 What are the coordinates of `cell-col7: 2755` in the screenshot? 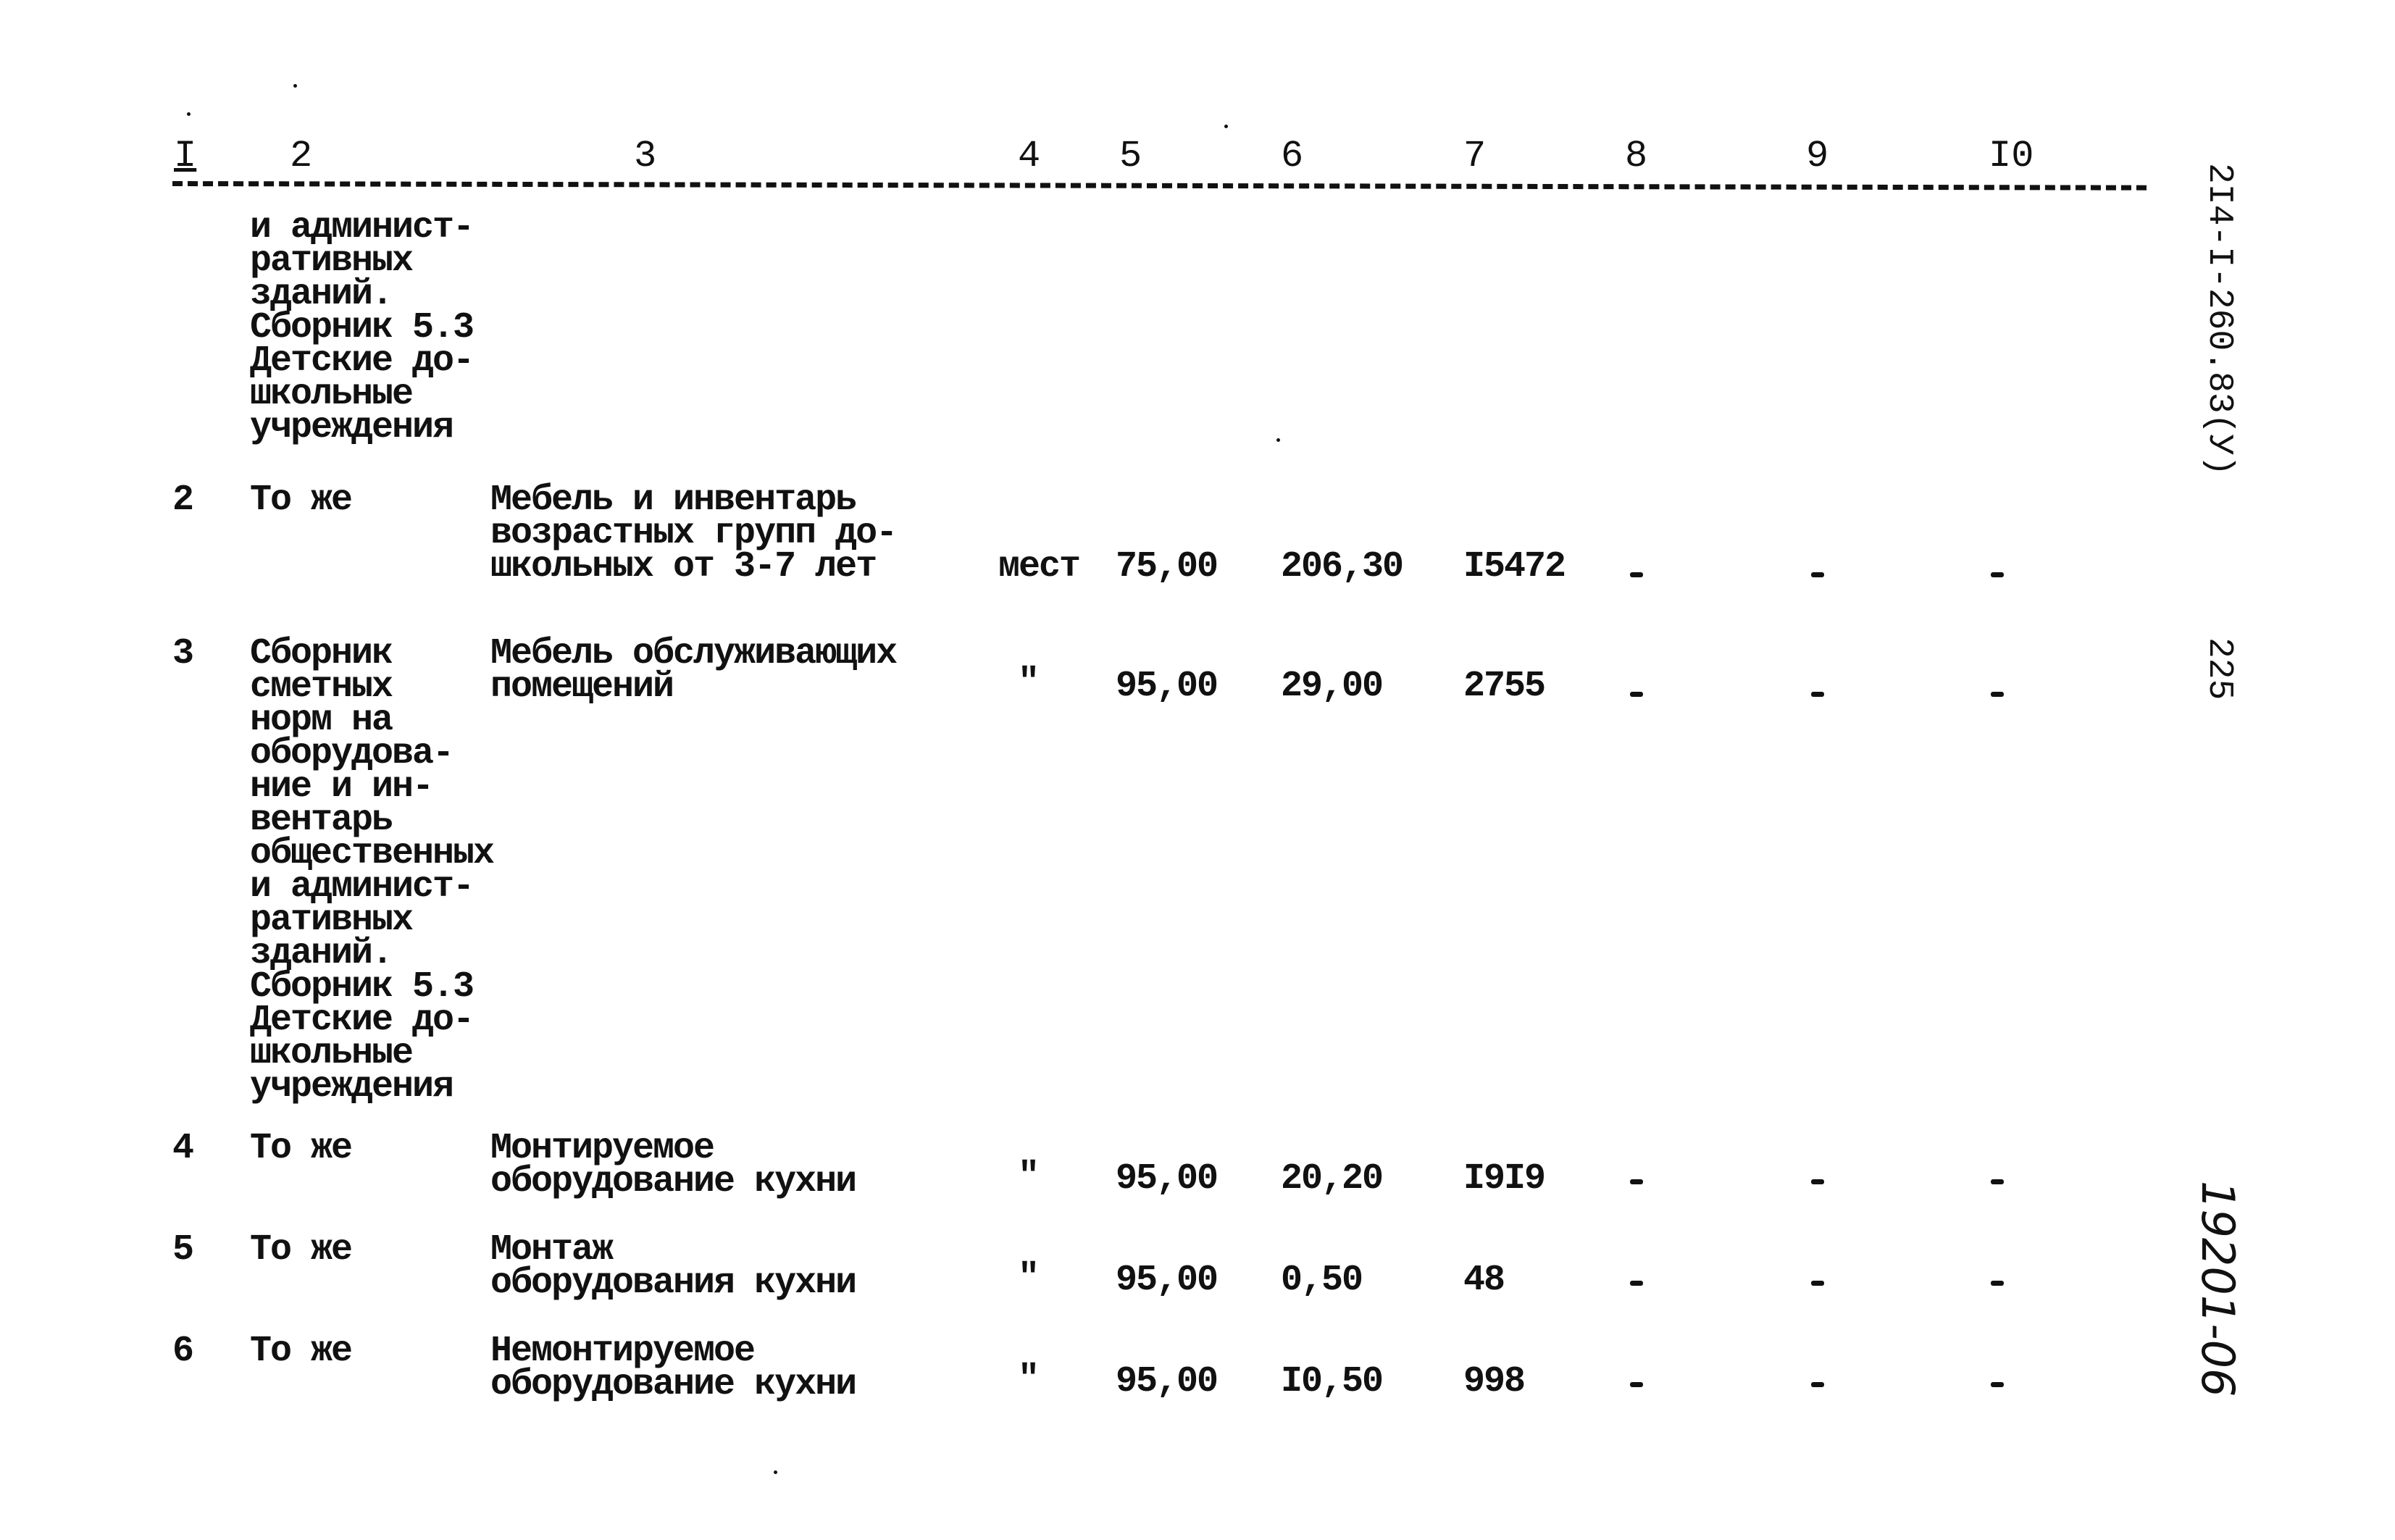 It's located at (1505, 686).